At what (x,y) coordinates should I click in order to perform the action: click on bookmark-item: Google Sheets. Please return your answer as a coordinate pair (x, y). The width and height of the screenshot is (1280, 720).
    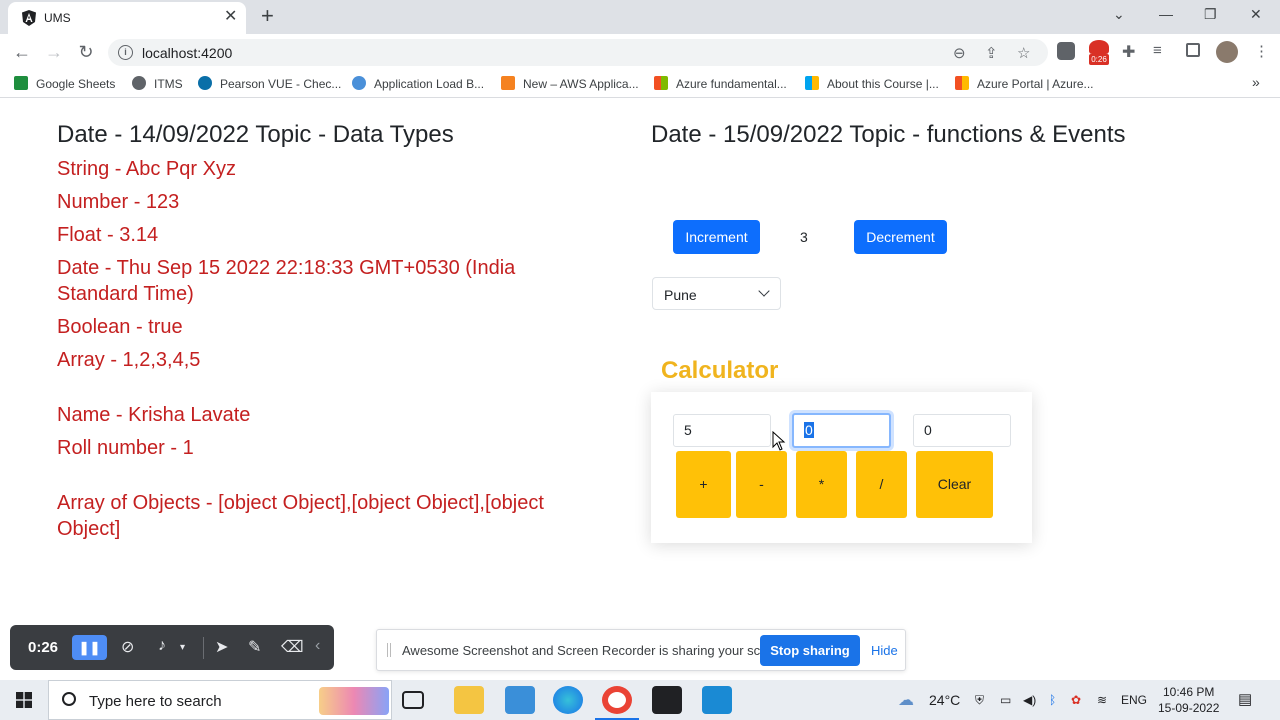
    Looking at the image, I should click on (64, 83).